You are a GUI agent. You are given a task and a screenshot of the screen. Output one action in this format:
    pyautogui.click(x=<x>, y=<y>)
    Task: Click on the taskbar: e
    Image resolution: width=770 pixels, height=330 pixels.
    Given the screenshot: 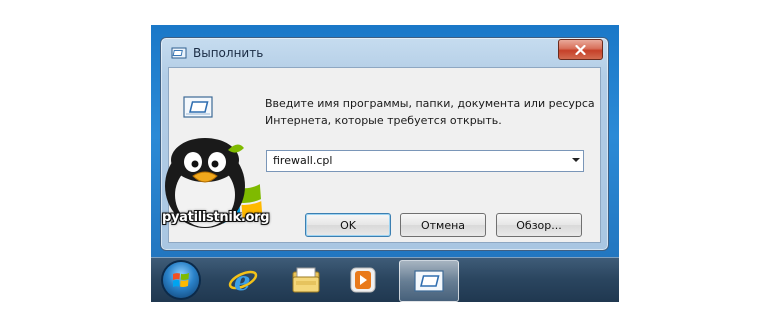 What is the action you would take?
    pyautogui.click(x=385, y=279)
    